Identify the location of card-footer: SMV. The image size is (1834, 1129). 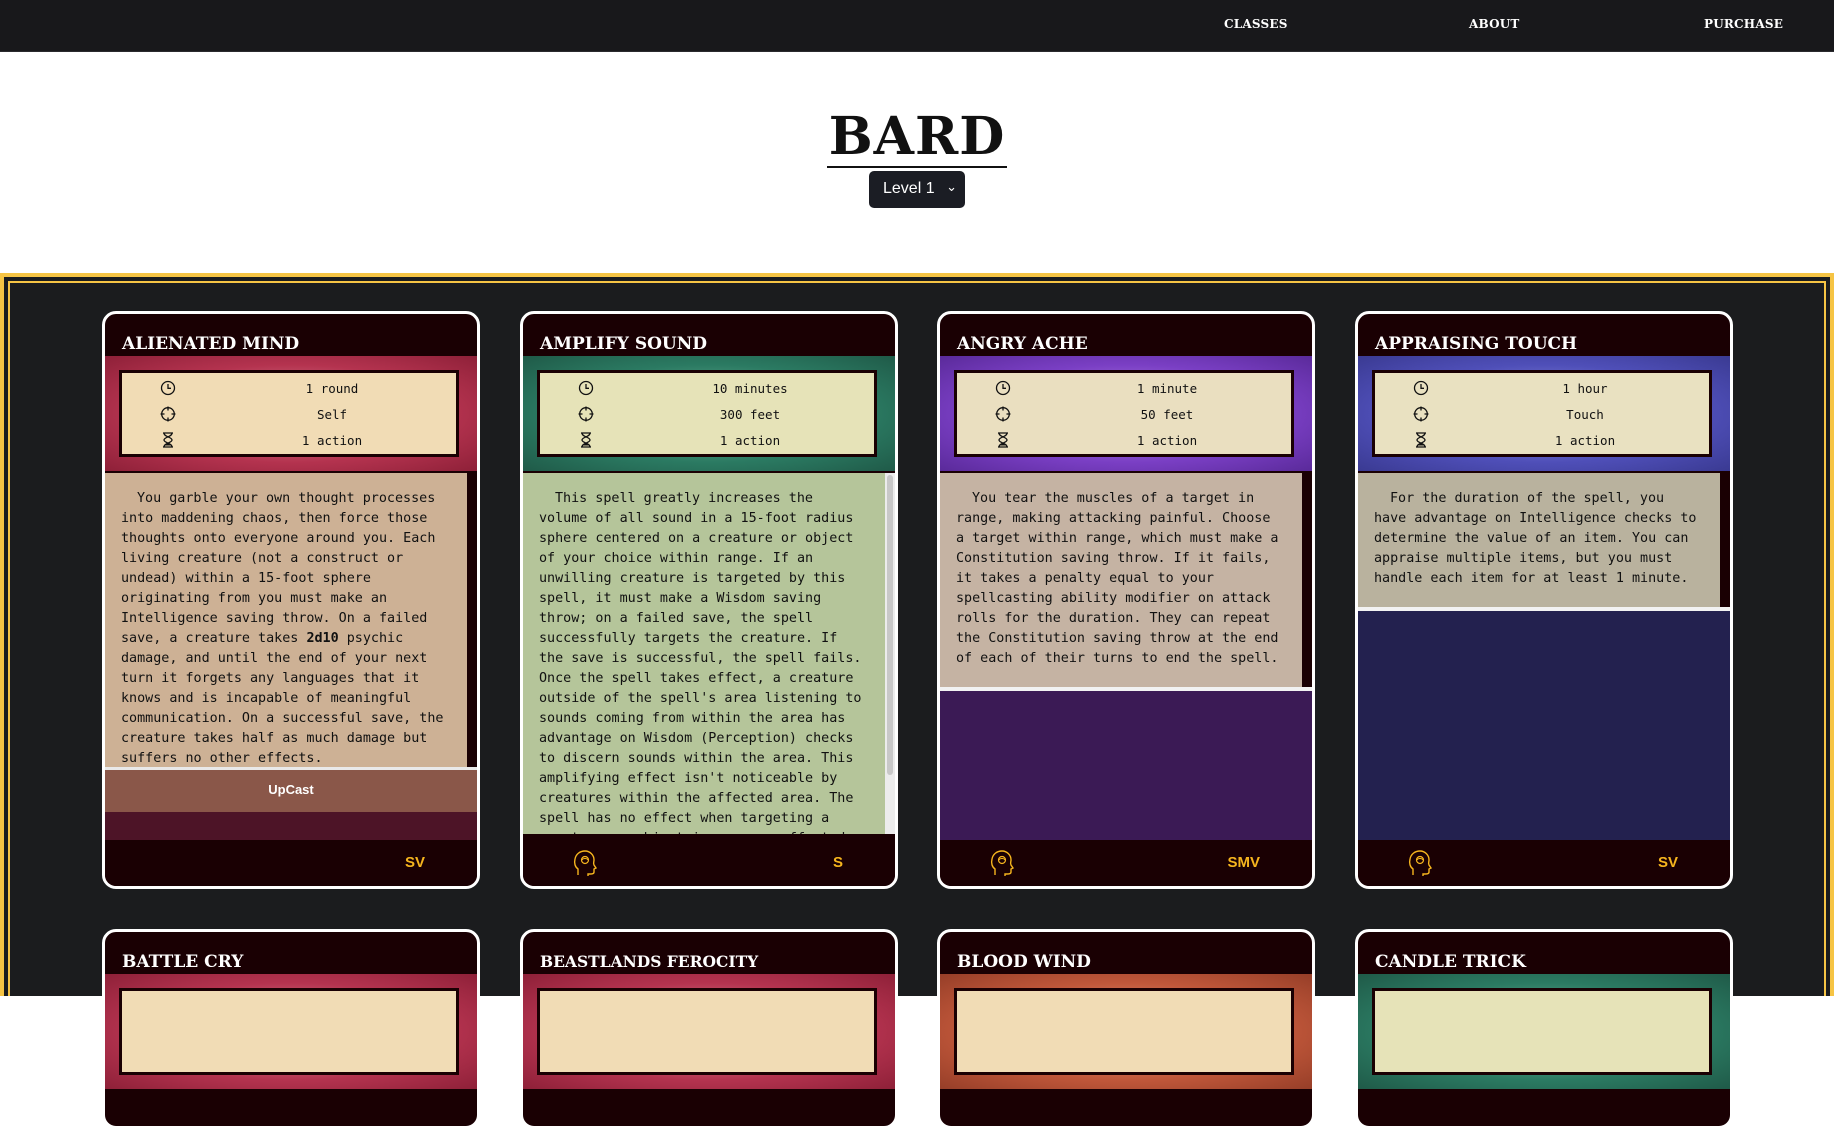
(1126, 863).